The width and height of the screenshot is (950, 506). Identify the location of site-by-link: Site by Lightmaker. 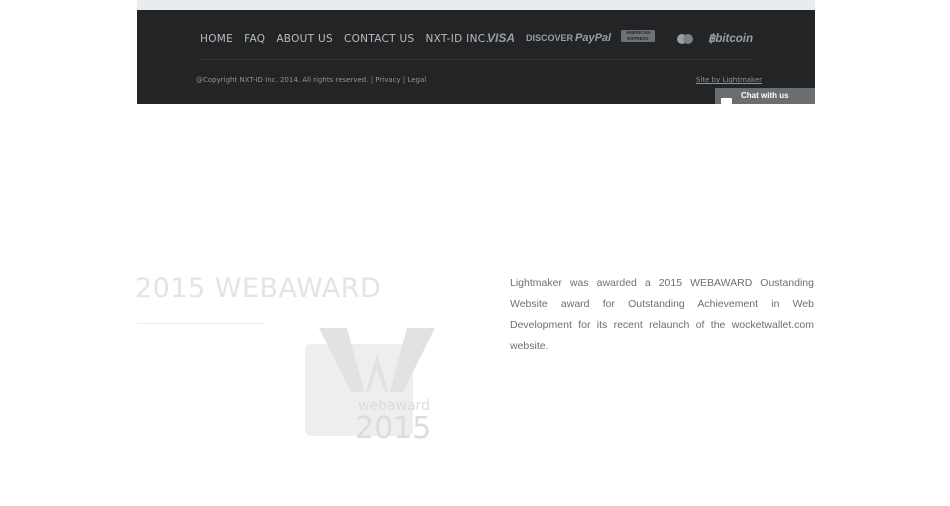
(729, 80).